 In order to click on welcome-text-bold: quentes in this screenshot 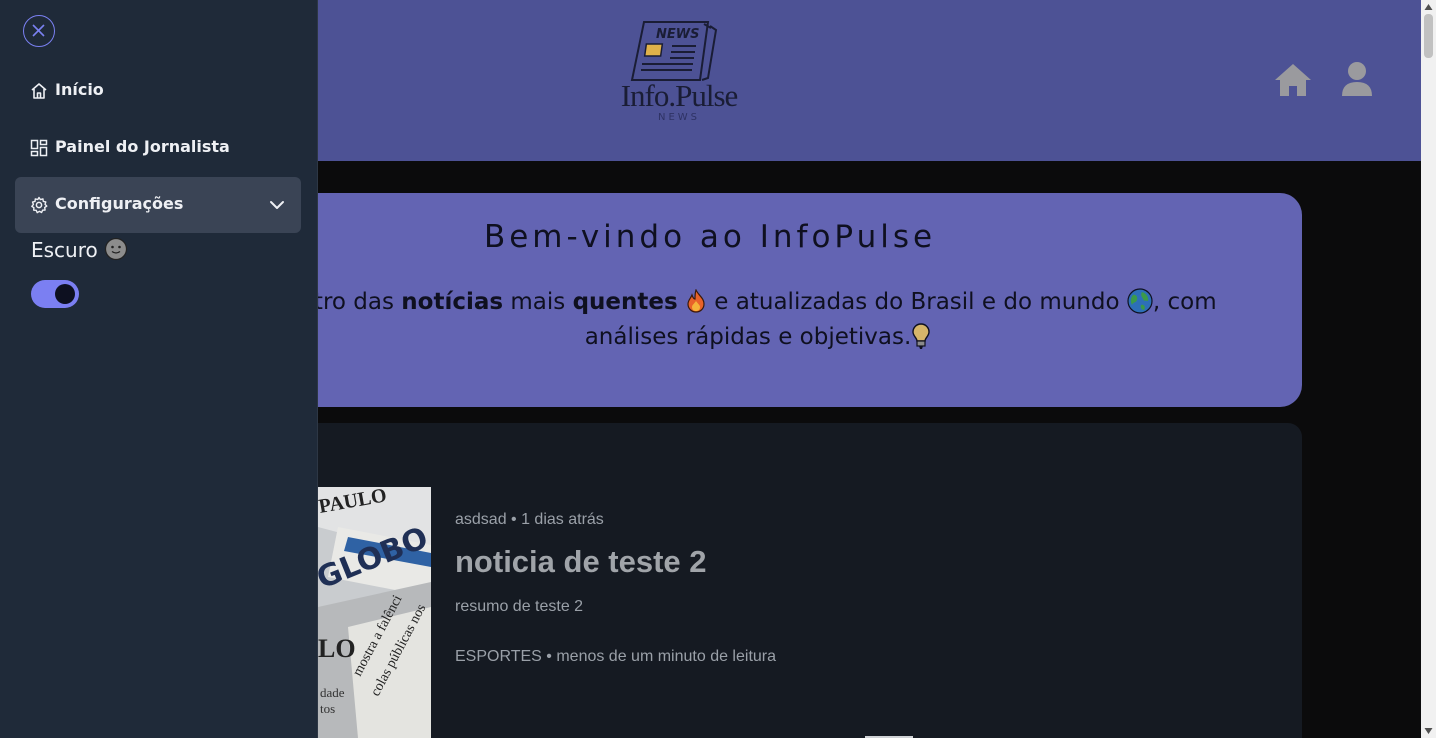, I will do `click(625, 302)`.